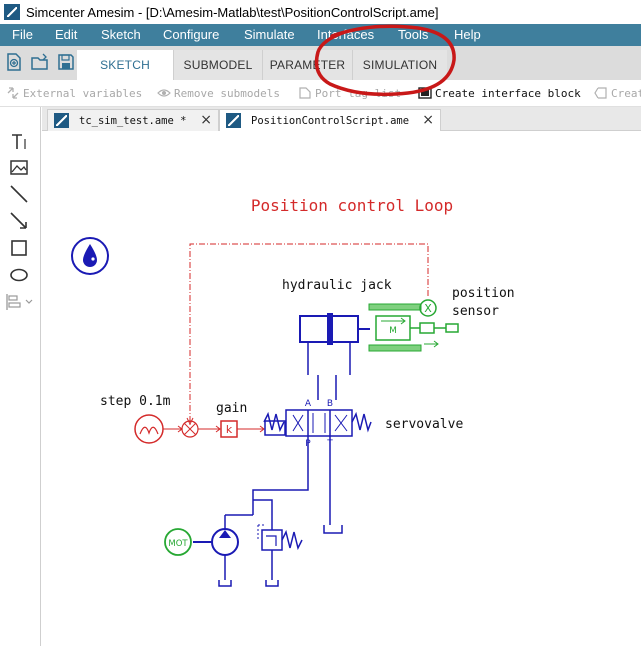  Describe the element at coordinates (19, 142) in the screenshot. I see `text-tool-icon` at that location.